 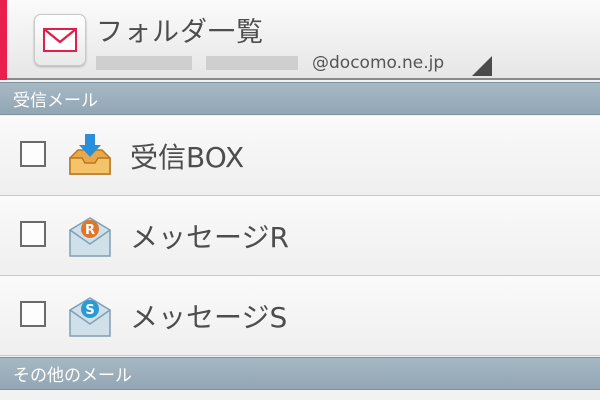 I want to click on page-title: フォルダ一覧, so click(x=180, y=32).